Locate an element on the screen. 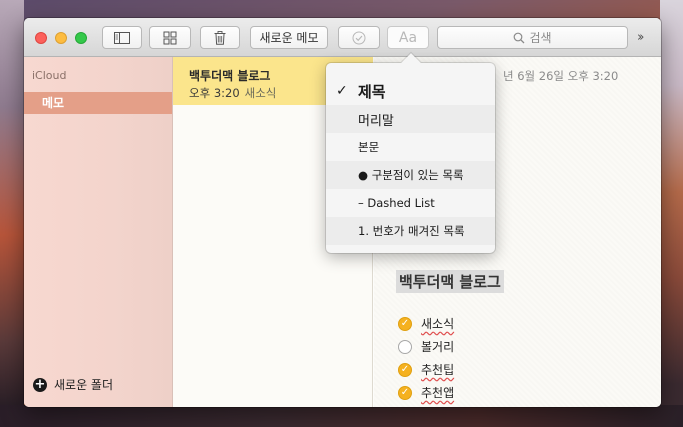  search-placeholder: 검색 is located at coordinates (540, 38).